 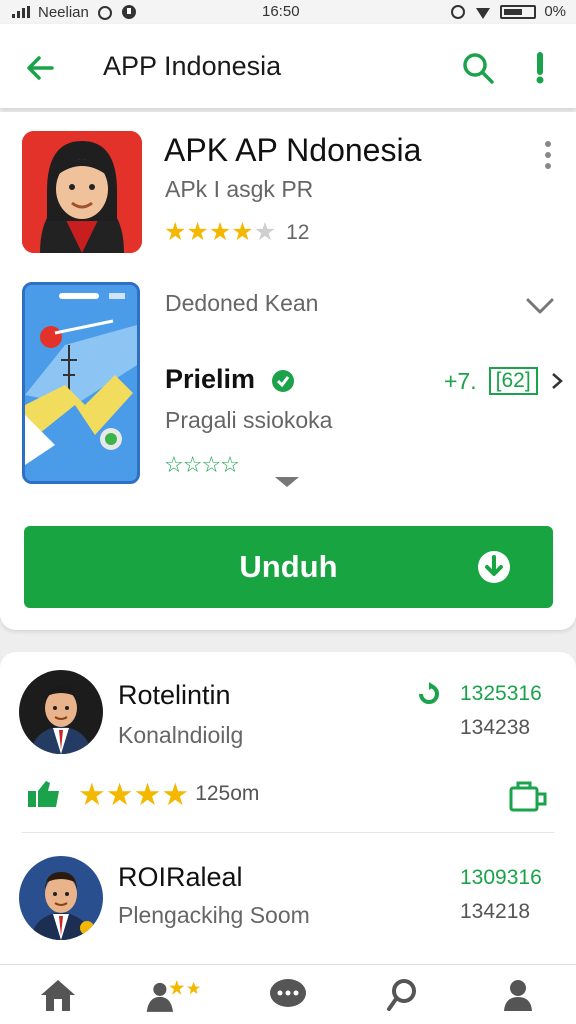 What do you see at coordinates (288, 66) in the screenshot?
I see `app-bar: APP Indonesia` at bounding box center [288, 66].